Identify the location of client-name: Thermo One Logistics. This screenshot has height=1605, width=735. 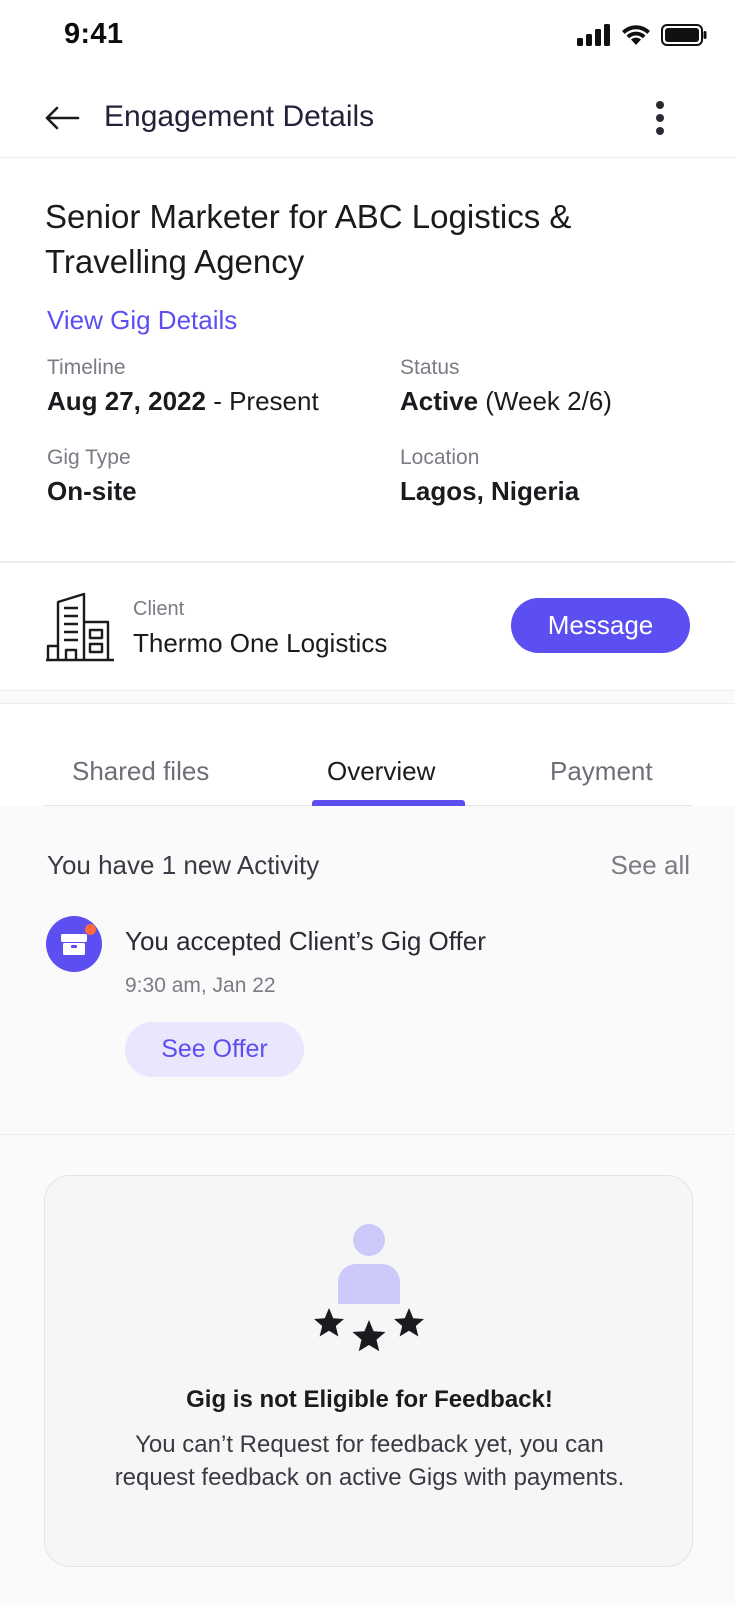
(260, 643).